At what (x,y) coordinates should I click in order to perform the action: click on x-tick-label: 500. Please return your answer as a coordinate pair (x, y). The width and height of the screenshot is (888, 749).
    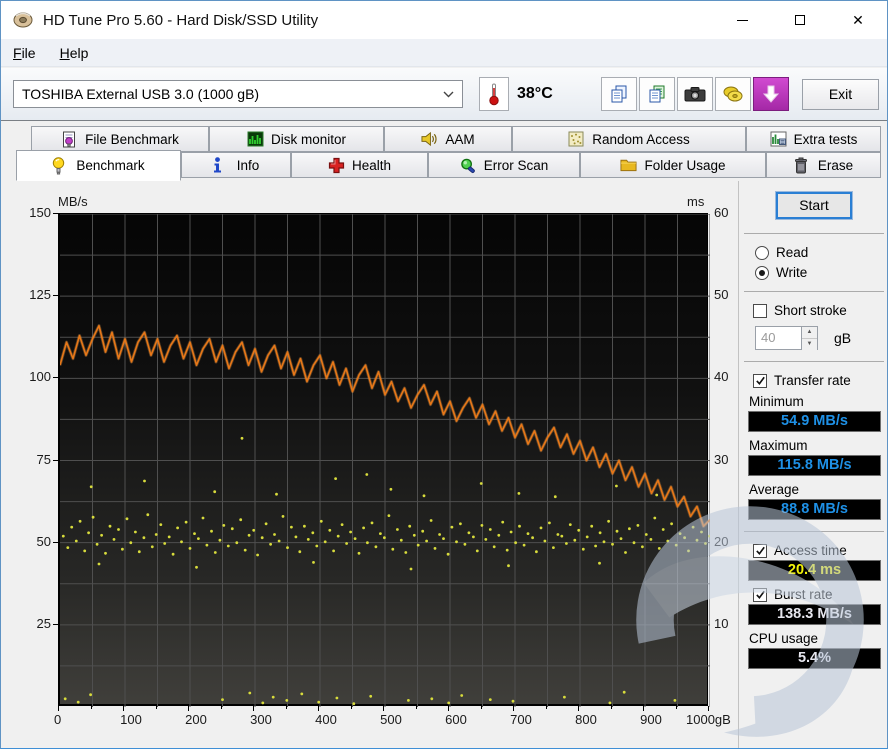
    Looking at the image, I should click on (391, 719).